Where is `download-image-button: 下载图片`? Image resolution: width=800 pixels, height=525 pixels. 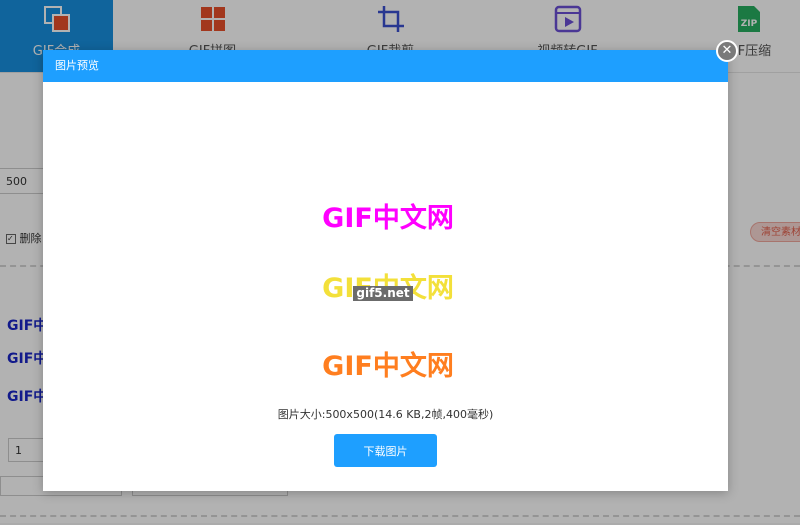
download-image-button: 下载图片 is located at coordinates (385, 450).